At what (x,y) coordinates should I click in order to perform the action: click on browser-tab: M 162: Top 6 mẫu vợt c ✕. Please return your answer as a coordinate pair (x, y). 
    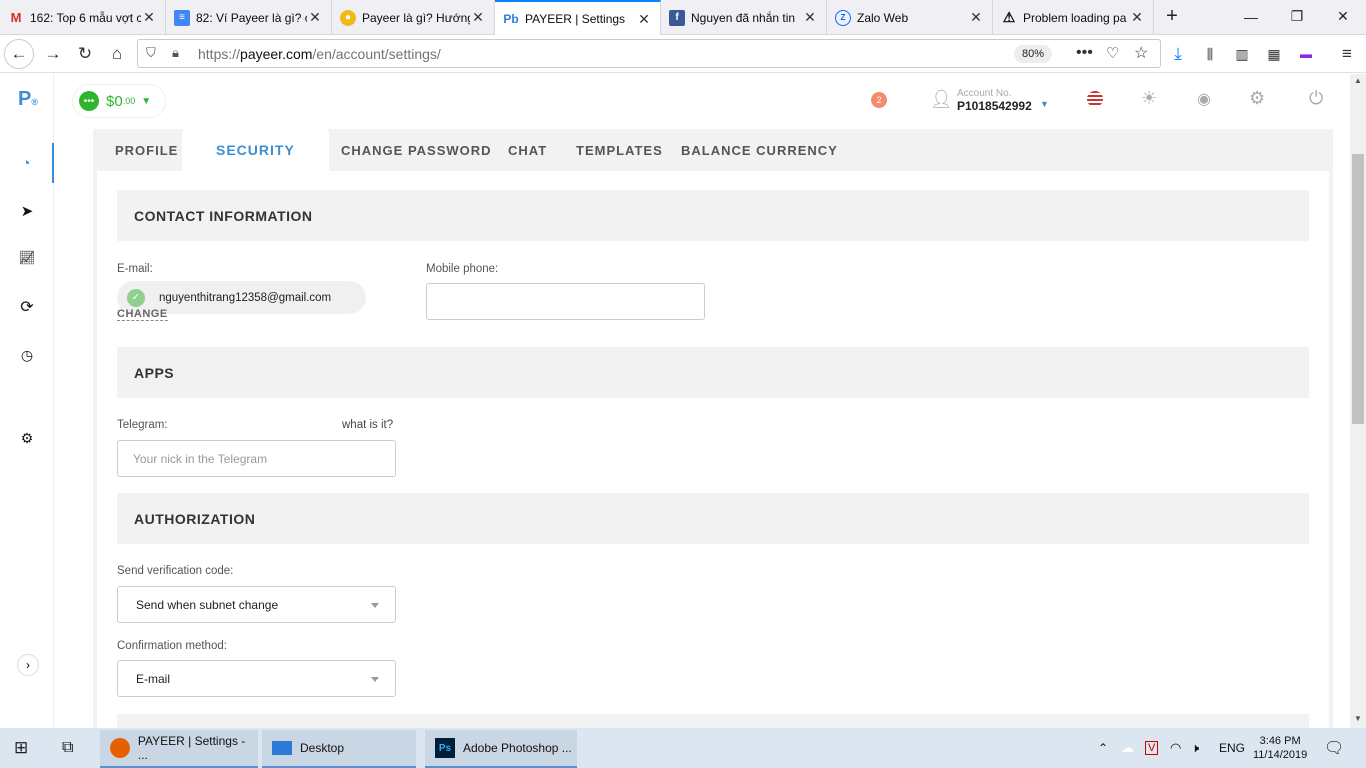
    Looking at the image, I should click on (83, 17).